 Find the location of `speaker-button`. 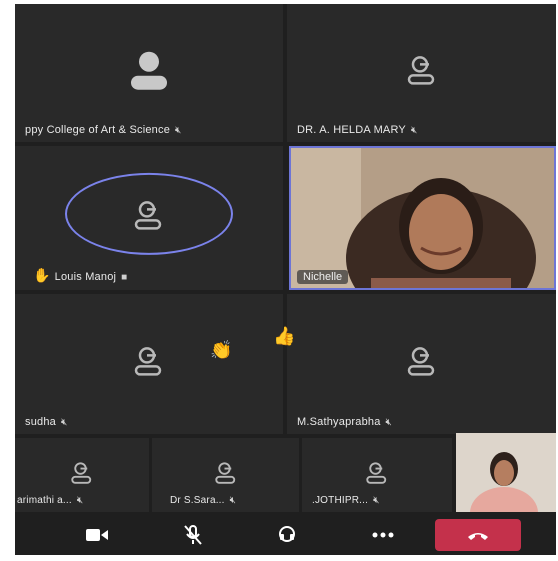

speaker-button is located at coordinates (287, 535).